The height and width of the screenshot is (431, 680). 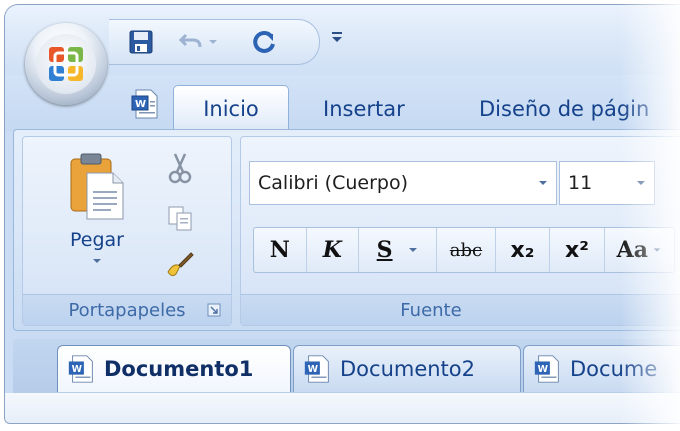 I want to click on font-name-value: Calibri (Cuerpo), so click(x=333, y=183).